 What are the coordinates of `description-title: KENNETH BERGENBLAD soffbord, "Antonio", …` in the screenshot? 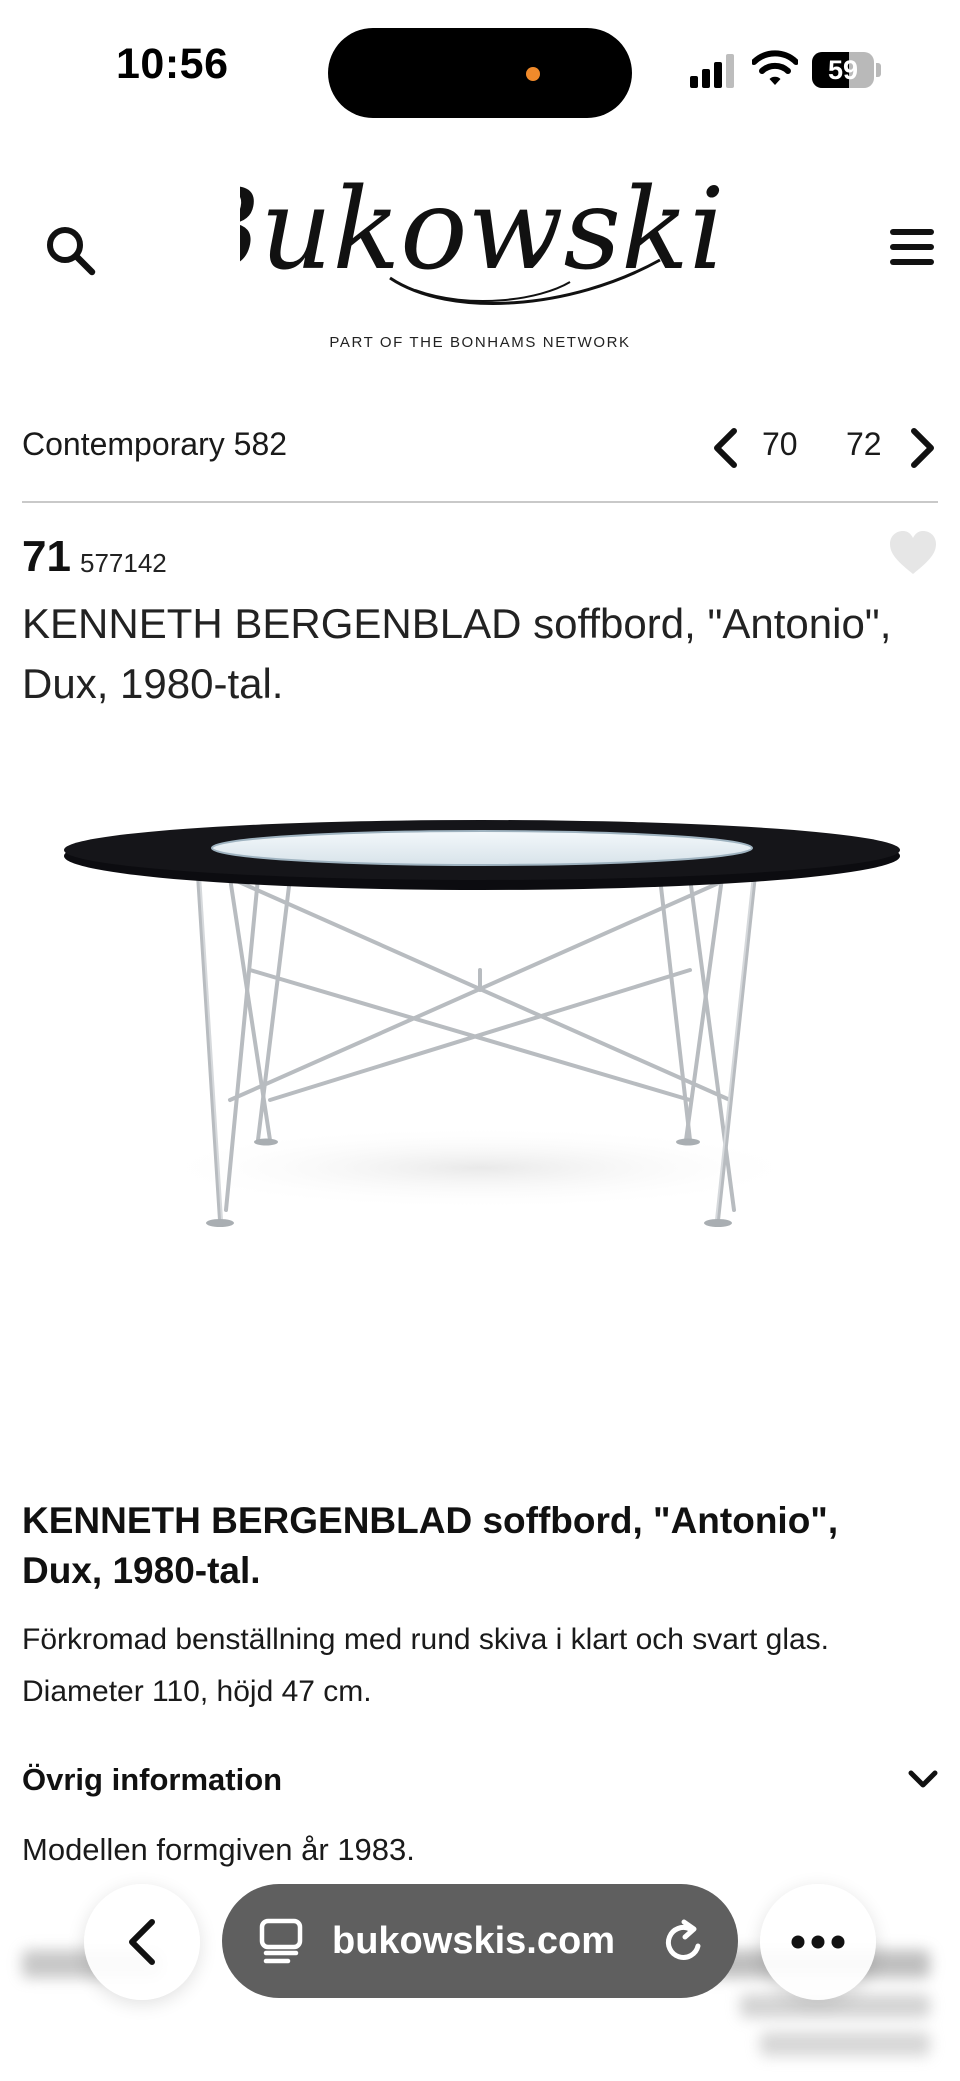 It's located at (430, 1545).